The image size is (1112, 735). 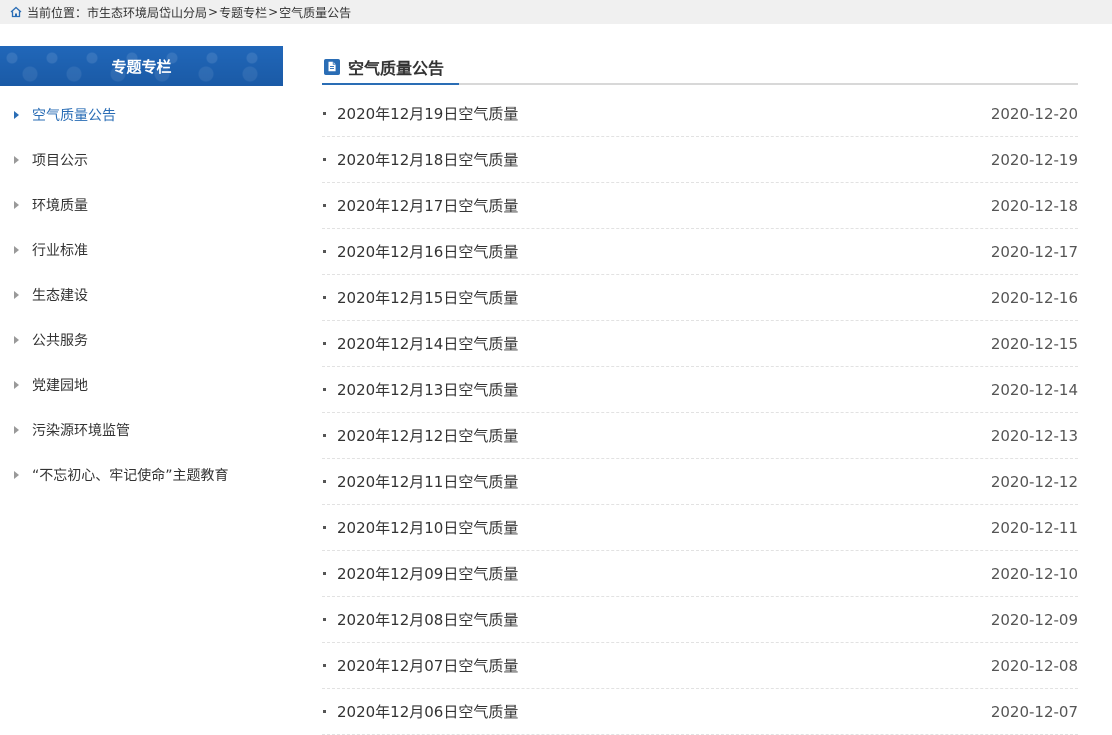 What do you see at coordinates (1034, 619) in the screenshot?
I see `article-date: 2020-12-09` at bounding box center [1034, 619].